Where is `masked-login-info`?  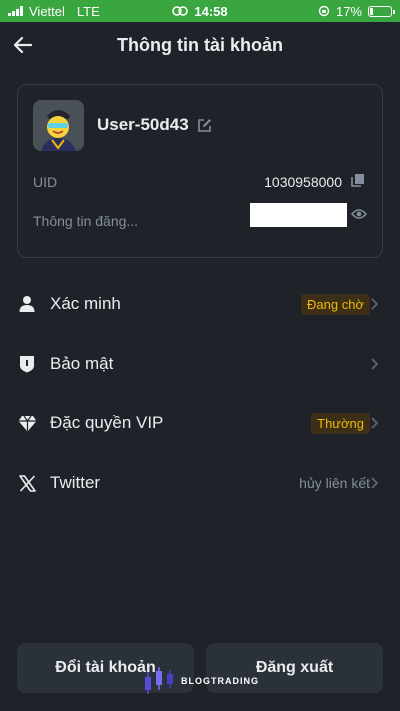 masked-login-info is located at coordinates (298, 215).